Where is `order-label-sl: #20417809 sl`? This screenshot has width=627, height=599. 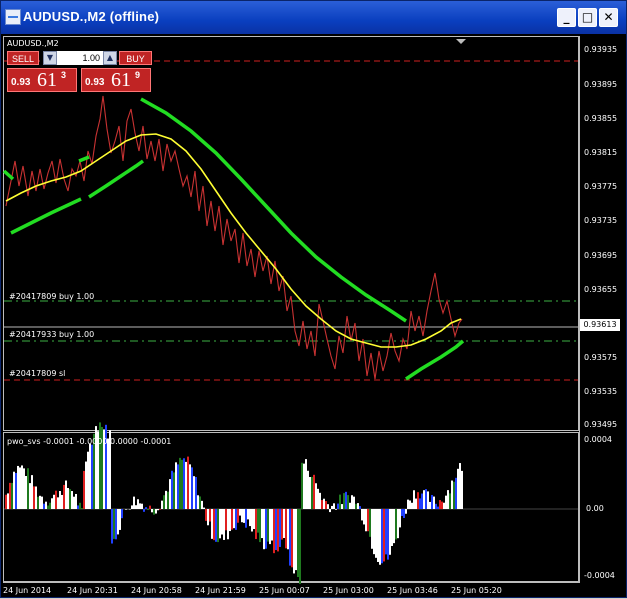
order-label-sl: #20417809 sl is located at coordinates (37, 373).